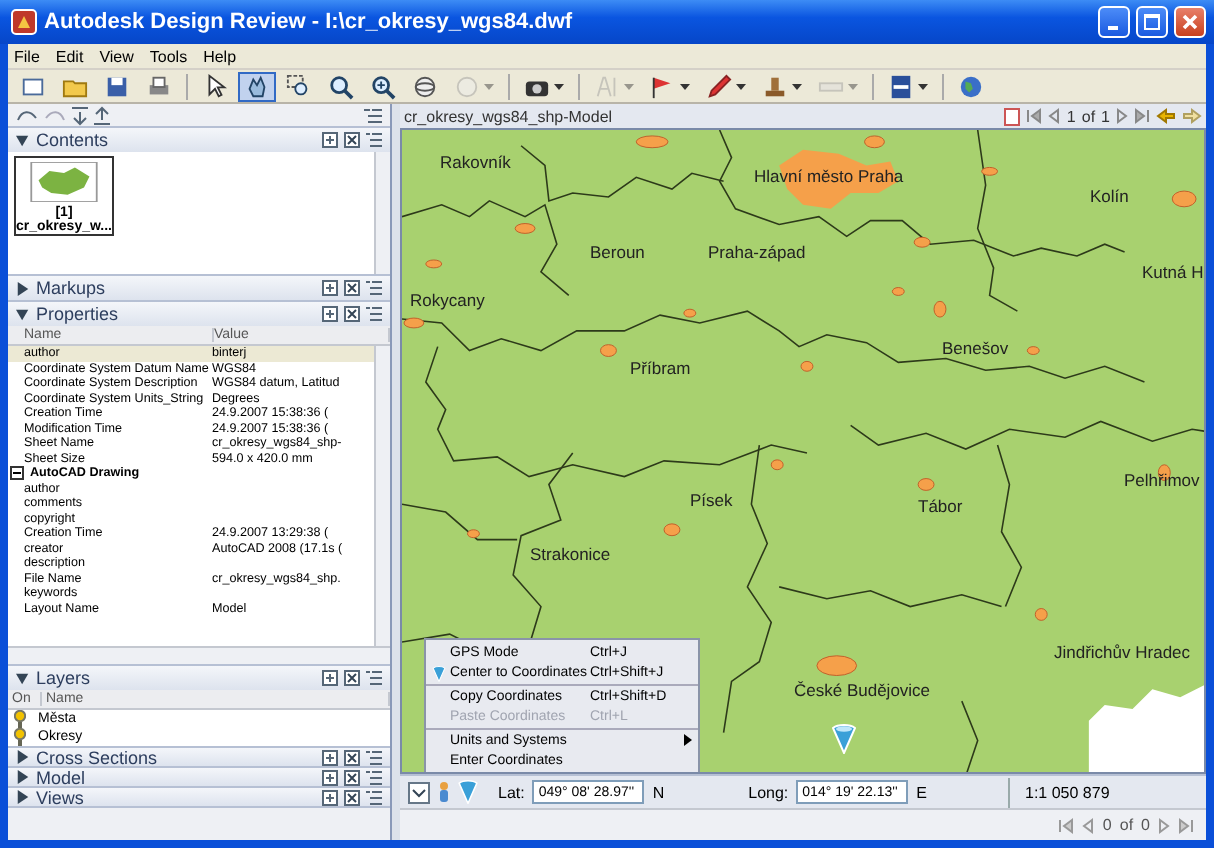  Describe the element at coordinates (660, 368) in the screenshot. I see `town-label: Příbram` at that location.